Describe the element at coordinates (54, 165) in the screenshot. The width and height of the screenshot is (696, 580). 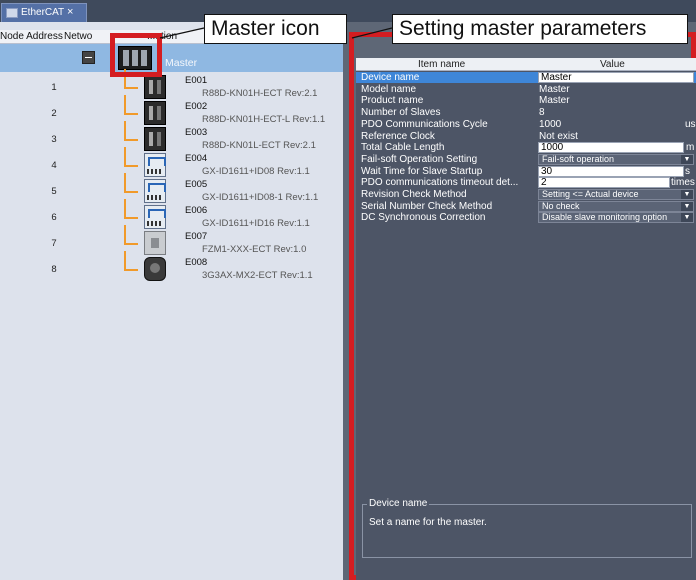
I see `node-address: 4` at that location.